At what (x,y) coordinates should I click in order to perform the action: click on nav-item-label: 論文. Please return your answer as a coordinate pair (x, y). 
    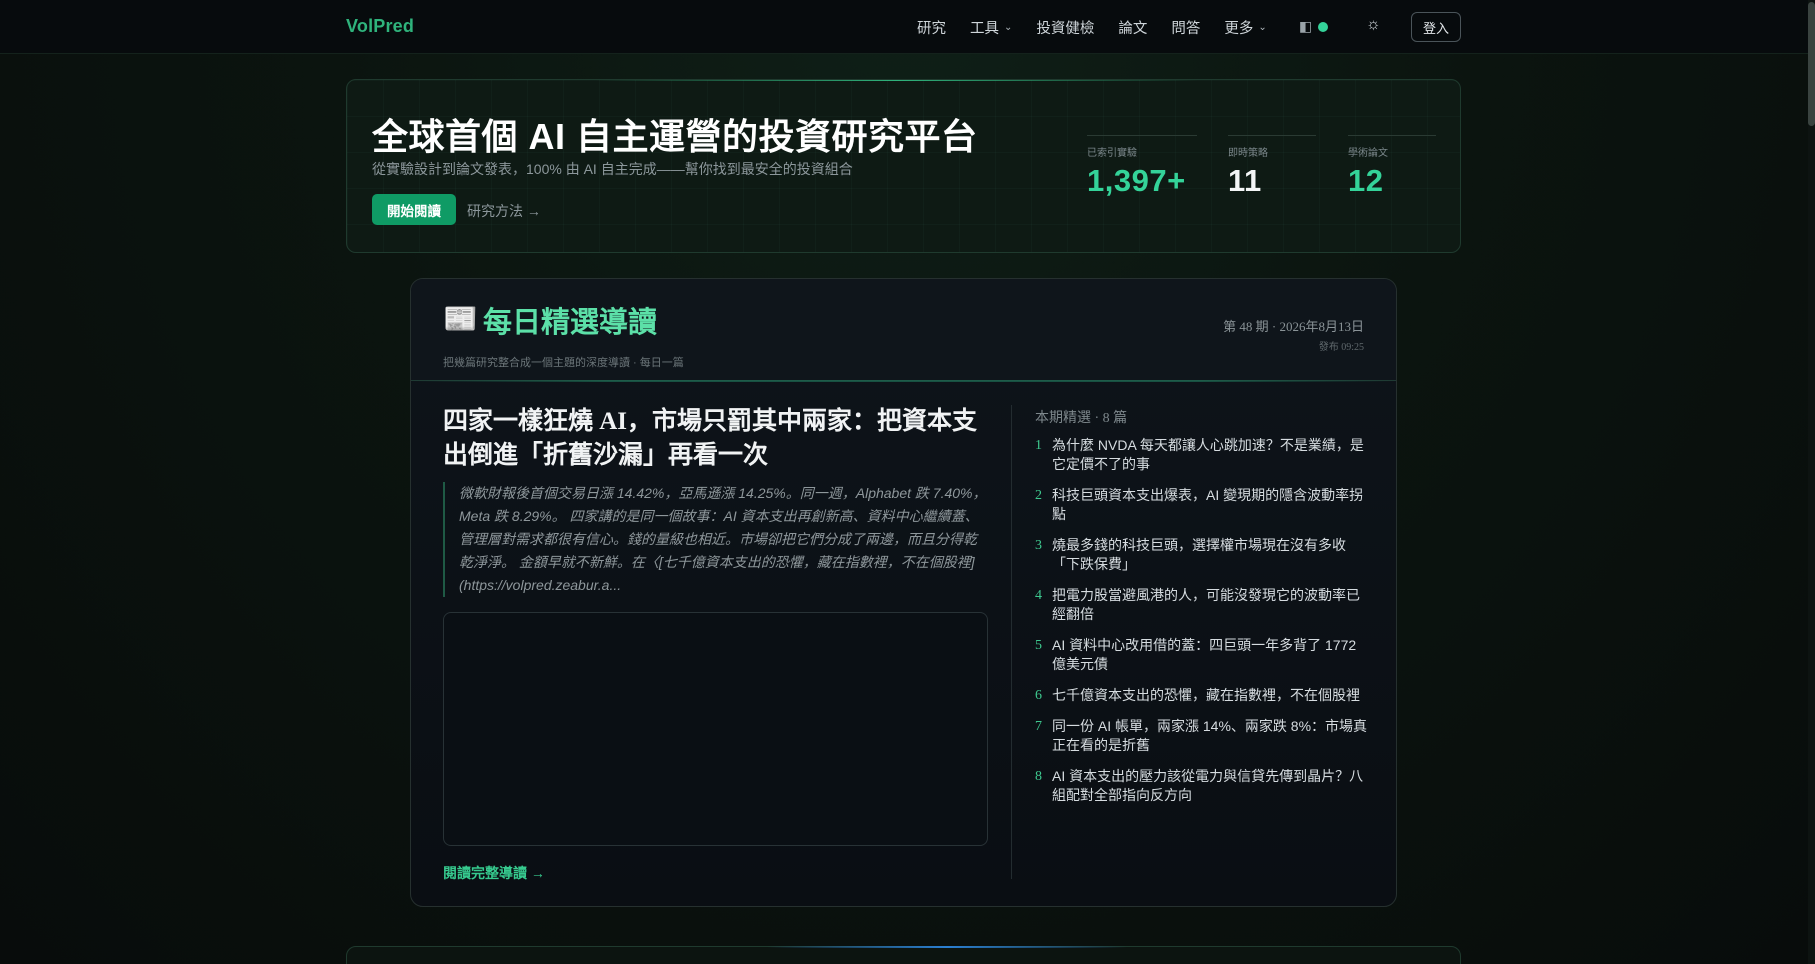
    Looking at the image, I should click on (1133, 29).